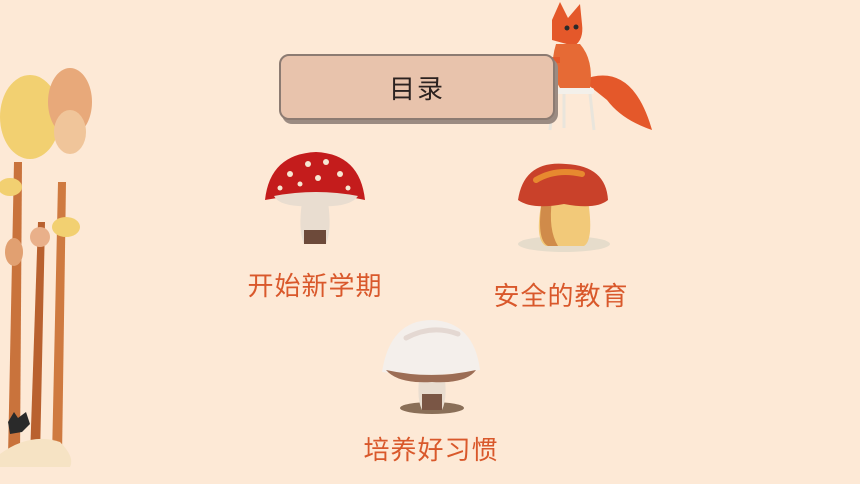 The image size is (860, 484). What do you see at coordinates (561, 297) in the screenshot?
I see `toc-item-2-label: 安全的教育` at bounding box center [561, 297].